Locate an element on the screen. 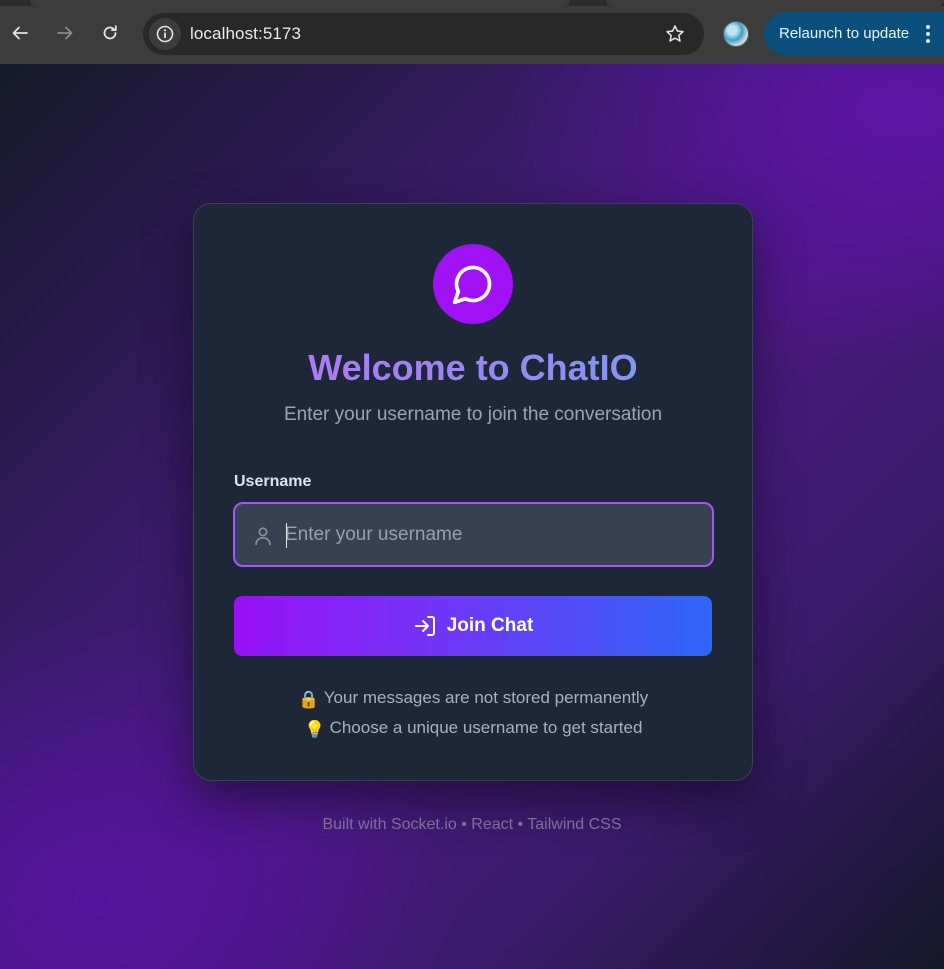 The image size is (944, 969). avatar is located at coordinates (736, 34).